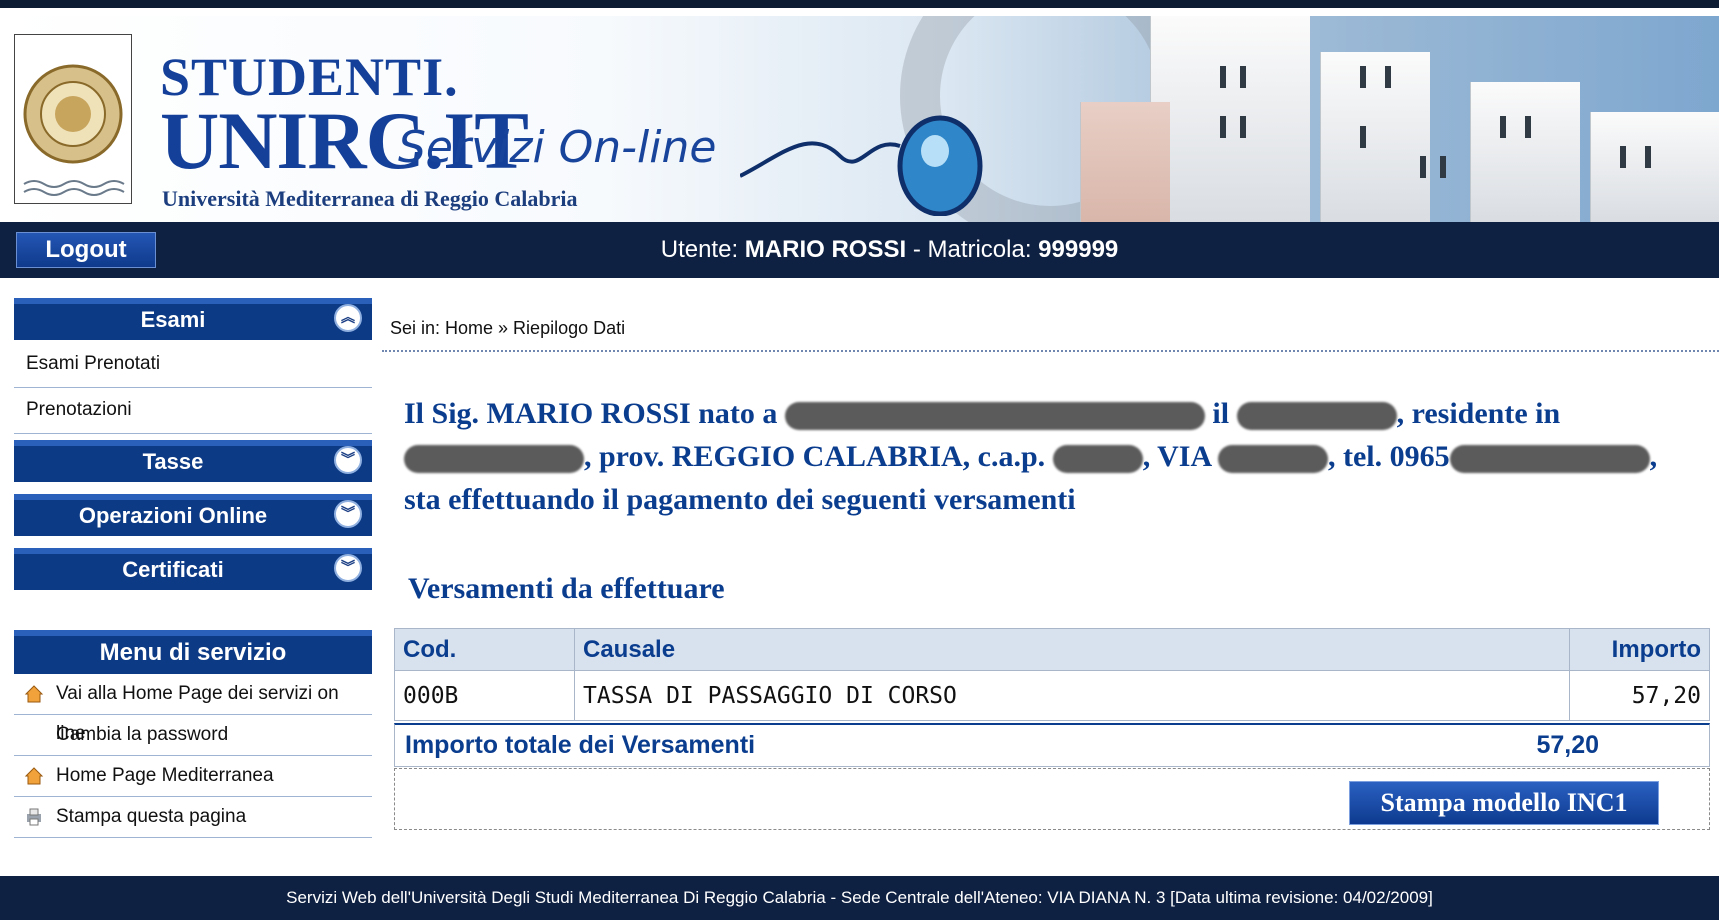 The image size is (1719, 920). Describe the element at coordinates (1567, 745) in the screenshot. I see `total-value: 57,20` at that location.